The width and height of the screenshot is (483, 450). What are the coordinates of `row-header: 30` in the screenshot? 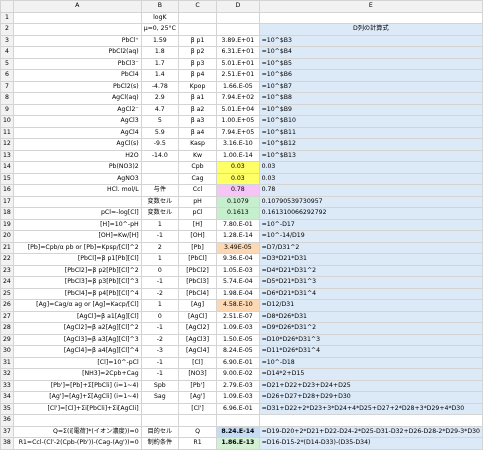 It's located at (7, 351).